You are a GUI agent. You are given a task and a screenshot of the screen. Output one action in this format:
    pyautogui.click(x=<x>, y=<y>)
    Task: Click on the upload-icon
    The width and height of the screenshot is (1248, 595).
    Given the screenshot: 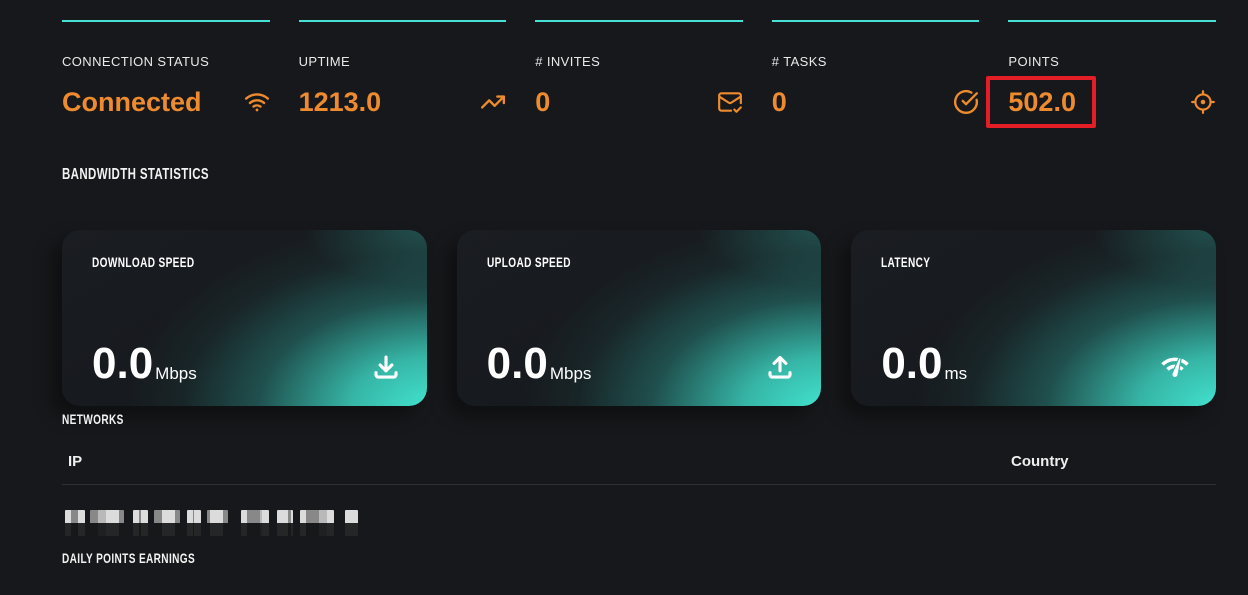 What is the action you would take?
    pyautogui.click(x=780, y=367)
    